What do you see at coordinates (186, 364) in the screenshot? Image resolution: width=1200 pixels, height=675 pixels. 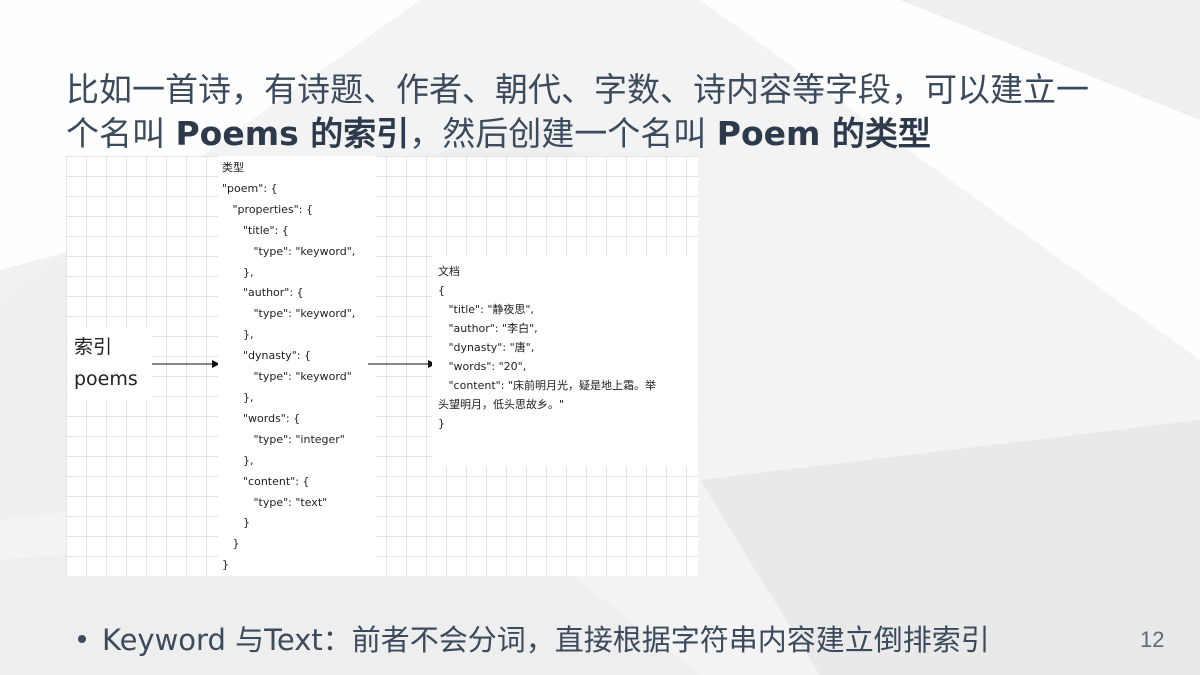 I see `arrow-index-to-type` at bounding box center [186, 364].